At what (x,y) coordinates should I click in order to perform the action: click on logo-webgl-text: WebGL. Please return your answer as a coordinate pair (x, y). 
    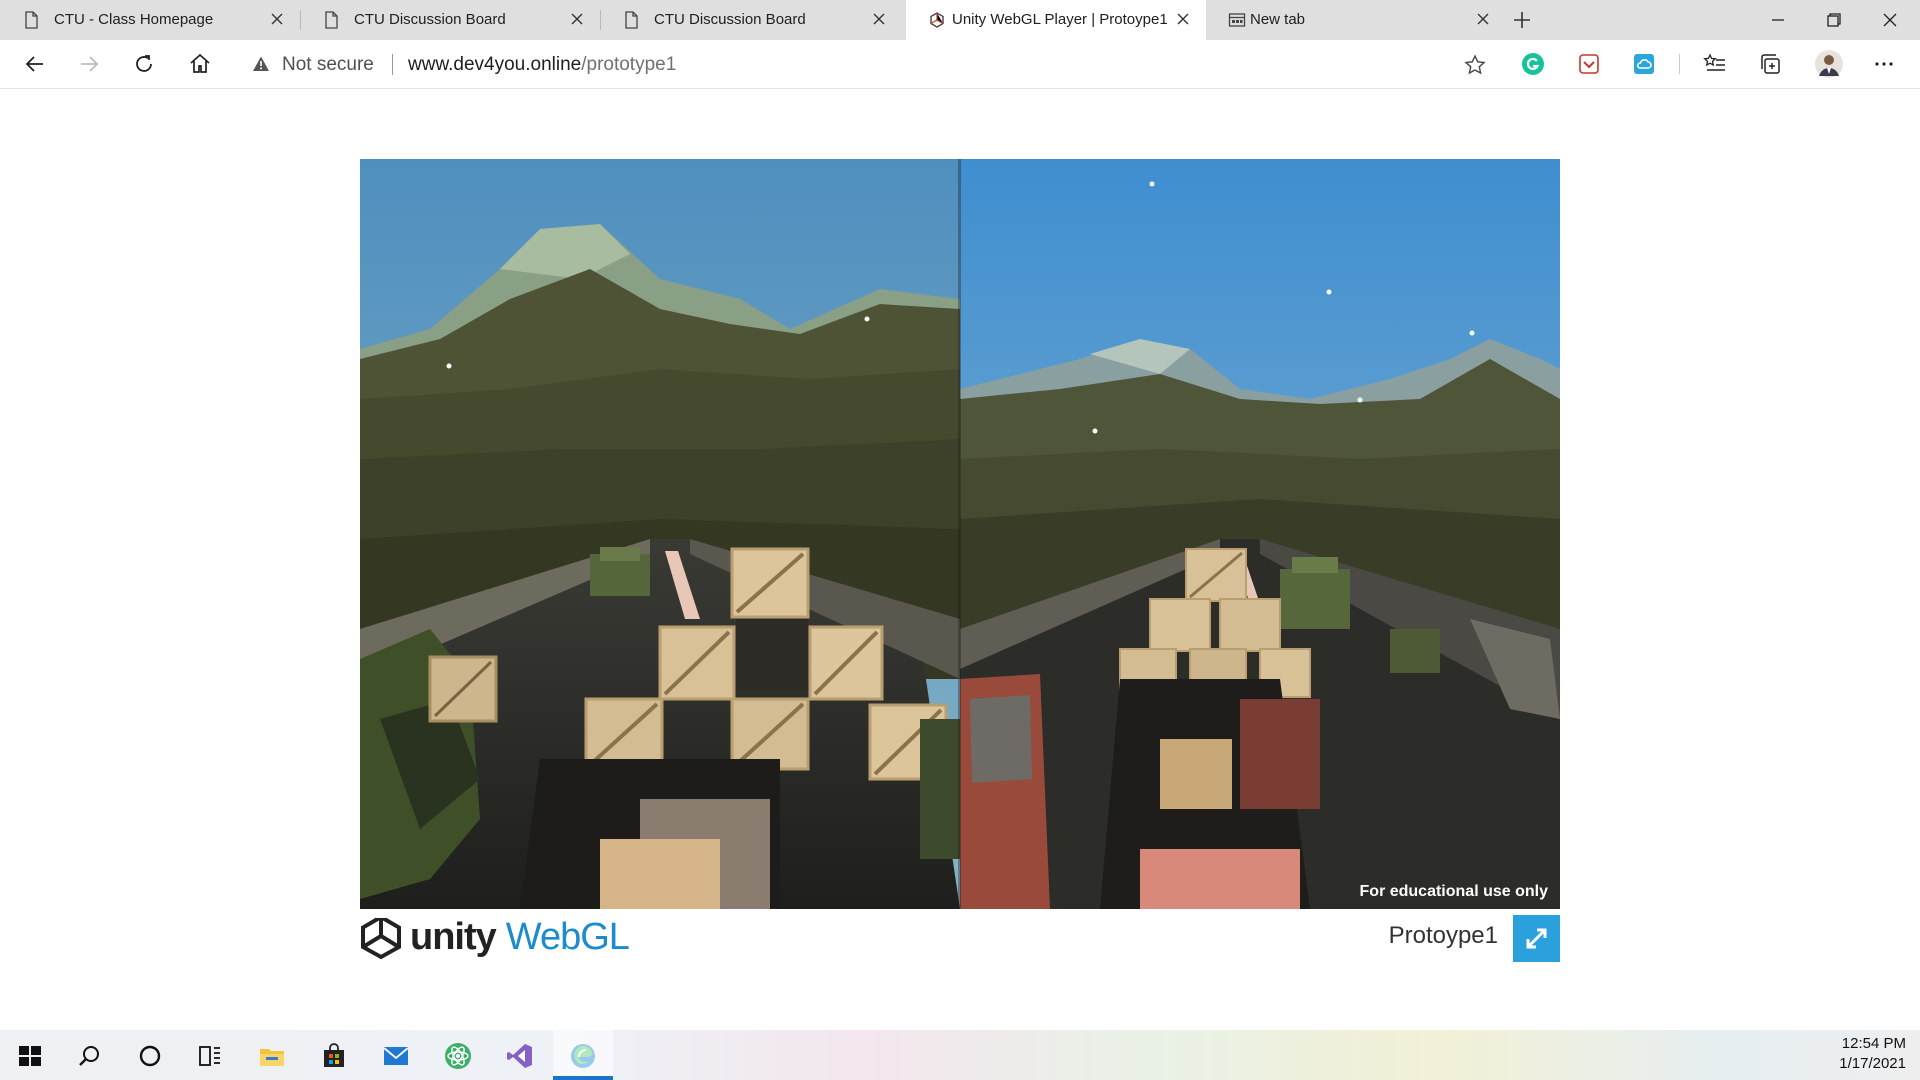
    Looking at the image, I should click on (567, 936).